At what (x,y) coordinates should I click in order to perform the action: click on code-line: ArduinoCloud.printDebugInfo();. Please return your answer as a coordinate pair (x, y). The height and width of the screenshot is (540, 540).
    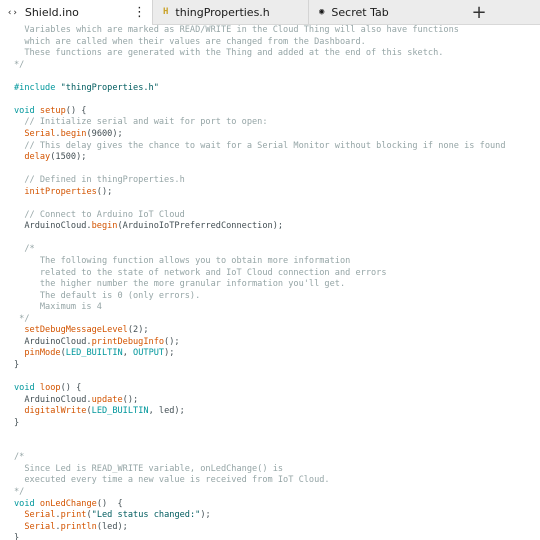
    Looking at the image, I should click on (97, 342).